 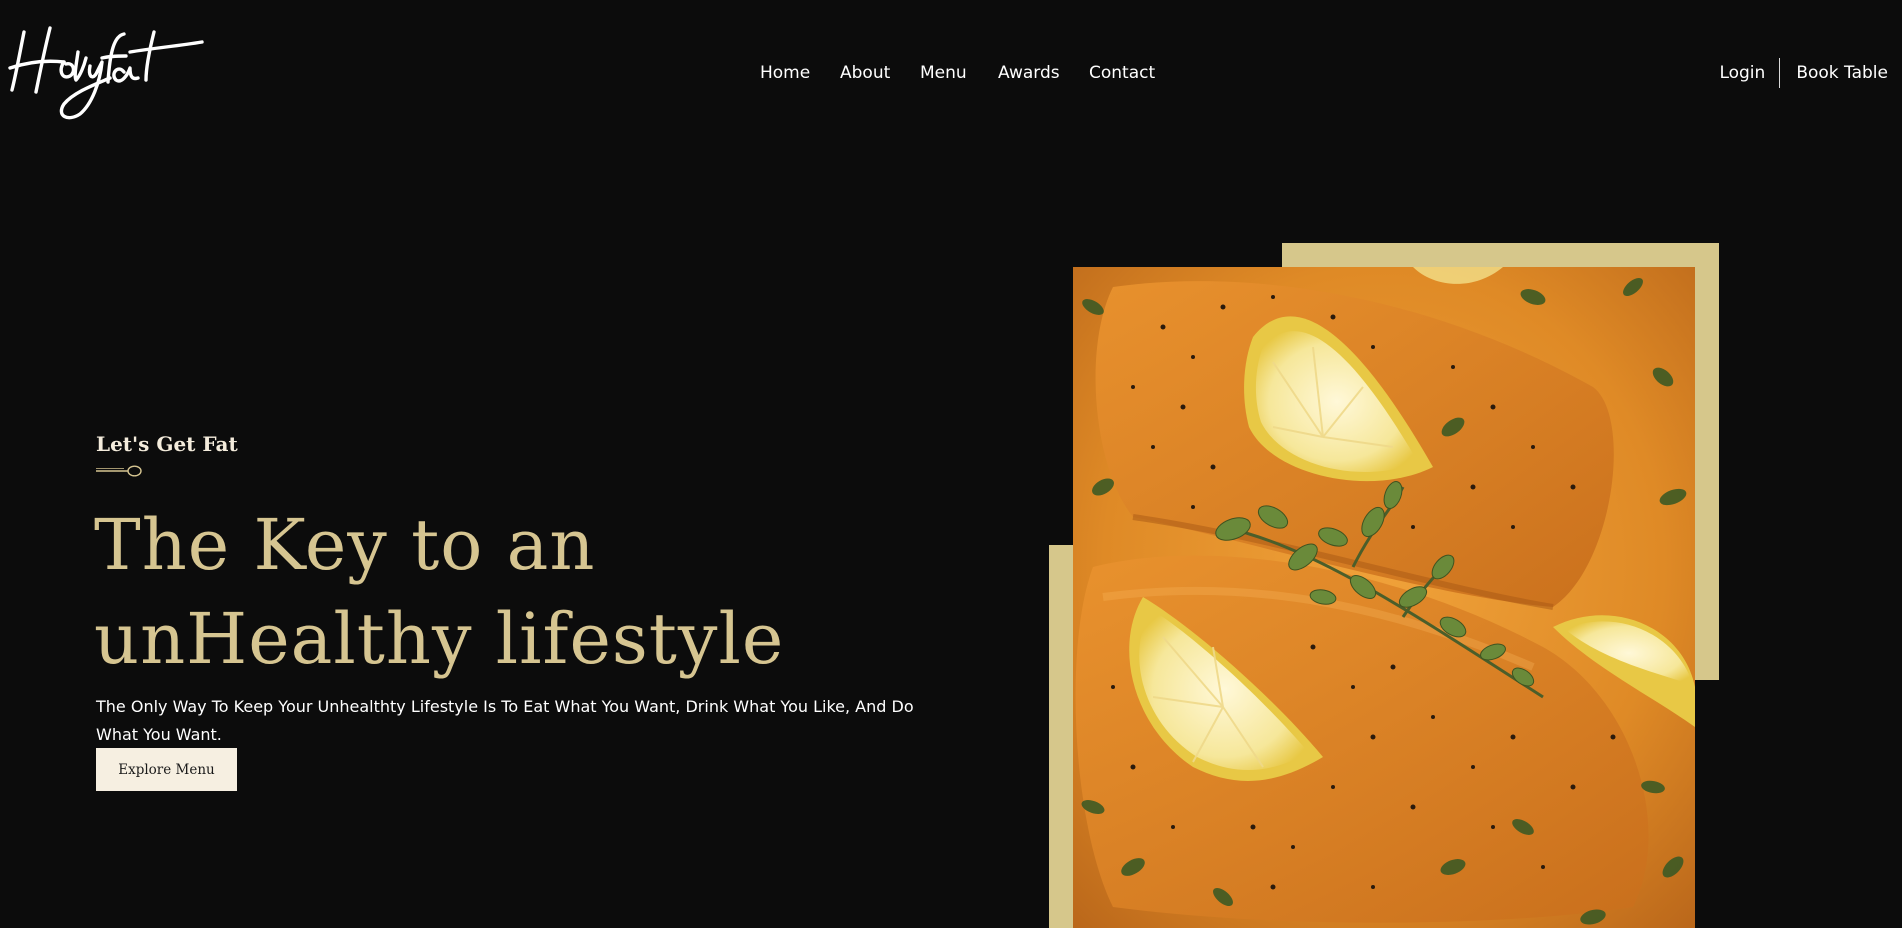 What do you see at coordinates (865, 73) in the screenshot?
I see `nav-item-about: About` at bounding box center [865, 73].